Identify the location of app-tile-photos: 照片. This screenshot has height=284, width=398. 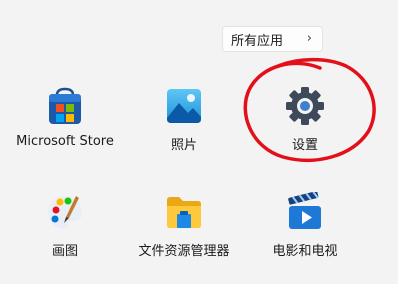
(184, 119).